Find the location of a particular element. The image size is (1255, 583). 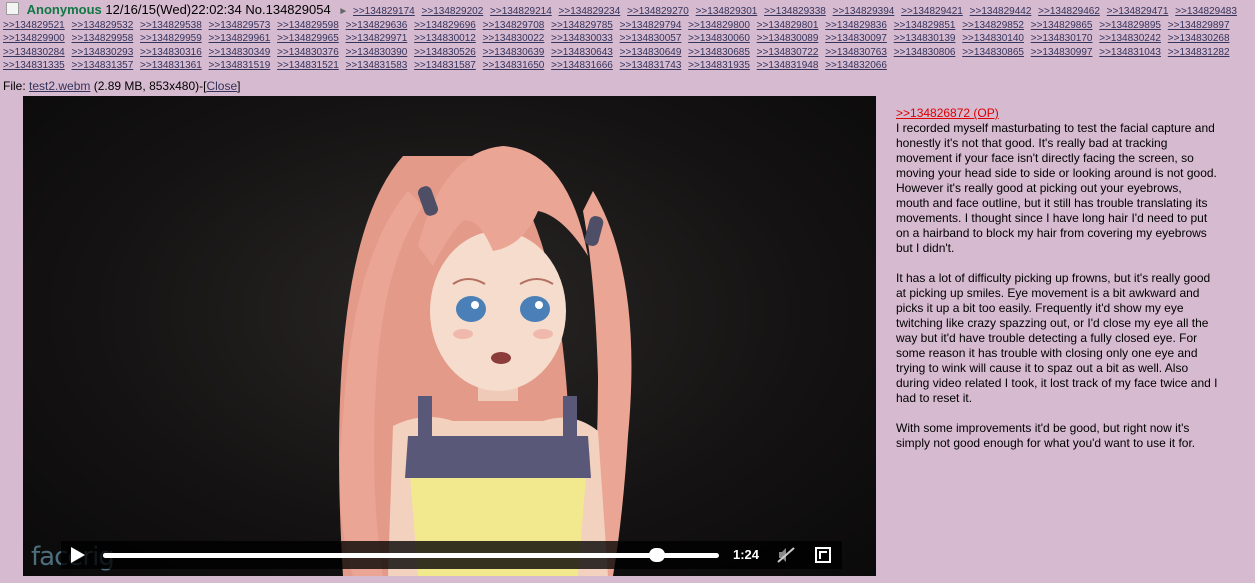

backlink: >>134829959 is located at coordinates (171, 38).